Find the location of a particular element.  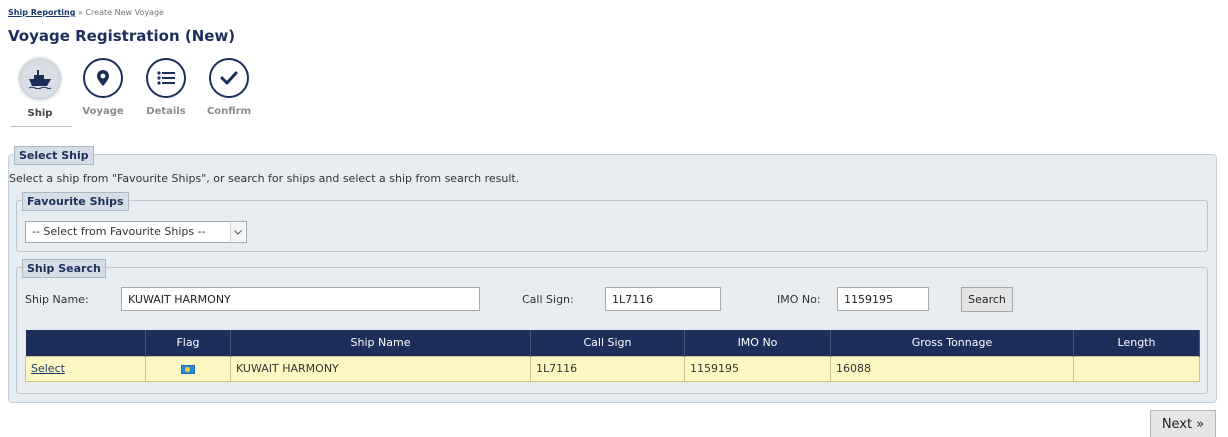

cell-action: Select is located at coordinates (85, 368).